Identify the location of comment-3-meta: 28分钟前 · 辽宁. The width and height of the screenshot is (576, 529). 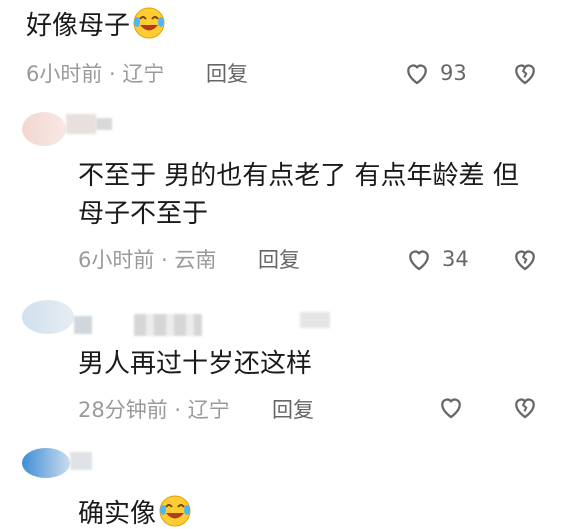
(154, 410).